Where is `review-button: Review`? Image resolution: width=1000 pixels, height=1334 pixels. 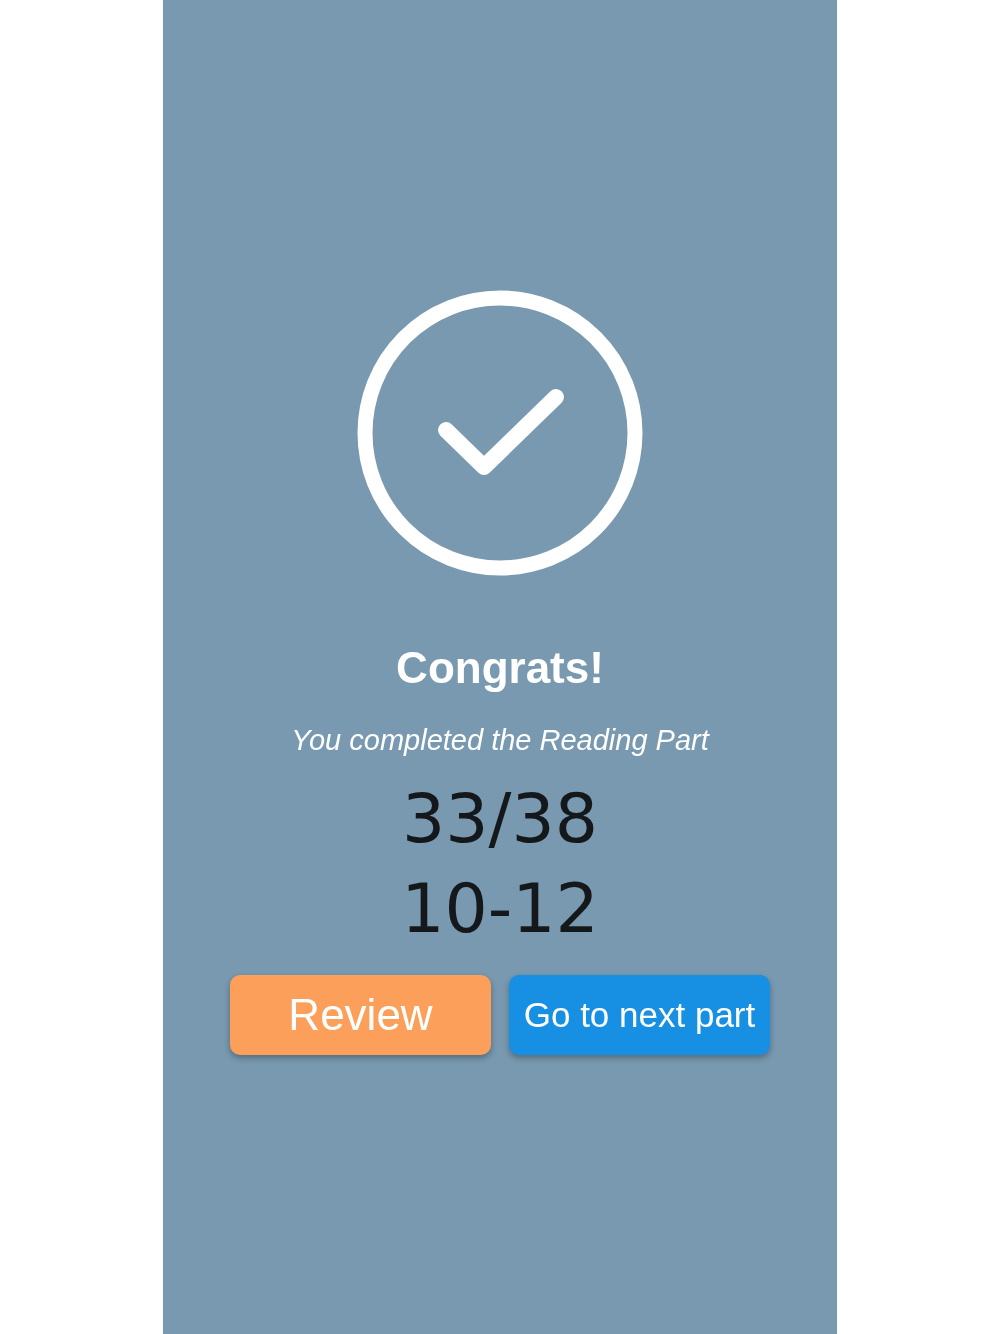
review-button: Review is located at coordinates (360, 1015).